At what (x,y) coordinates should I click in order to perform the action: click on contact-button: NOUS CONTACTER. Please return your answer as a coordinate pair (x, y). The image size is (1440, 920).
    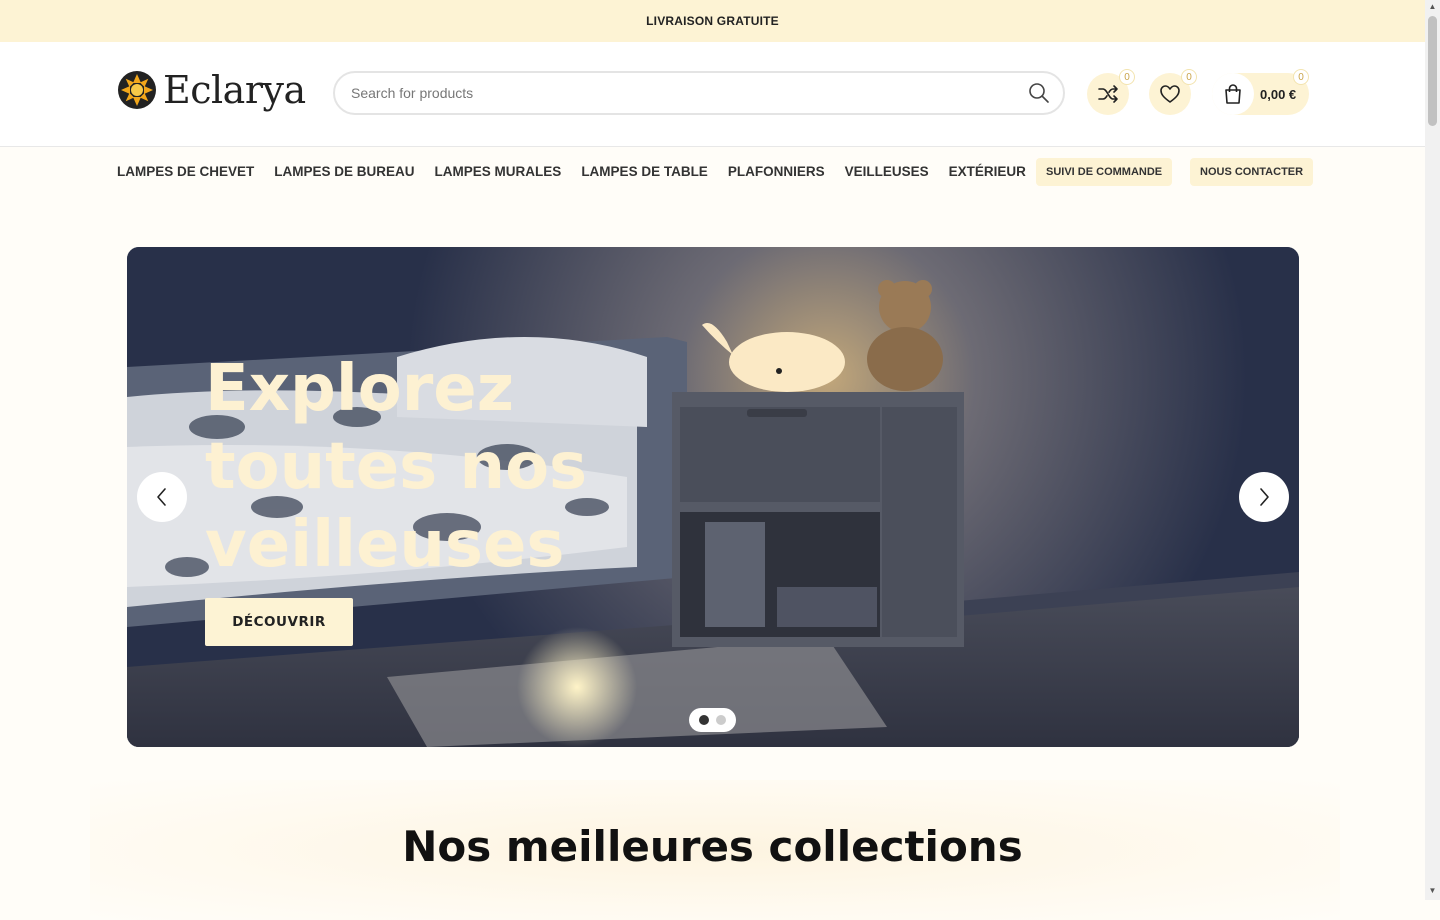
    Looking at the image, I should click on (1252, 172).